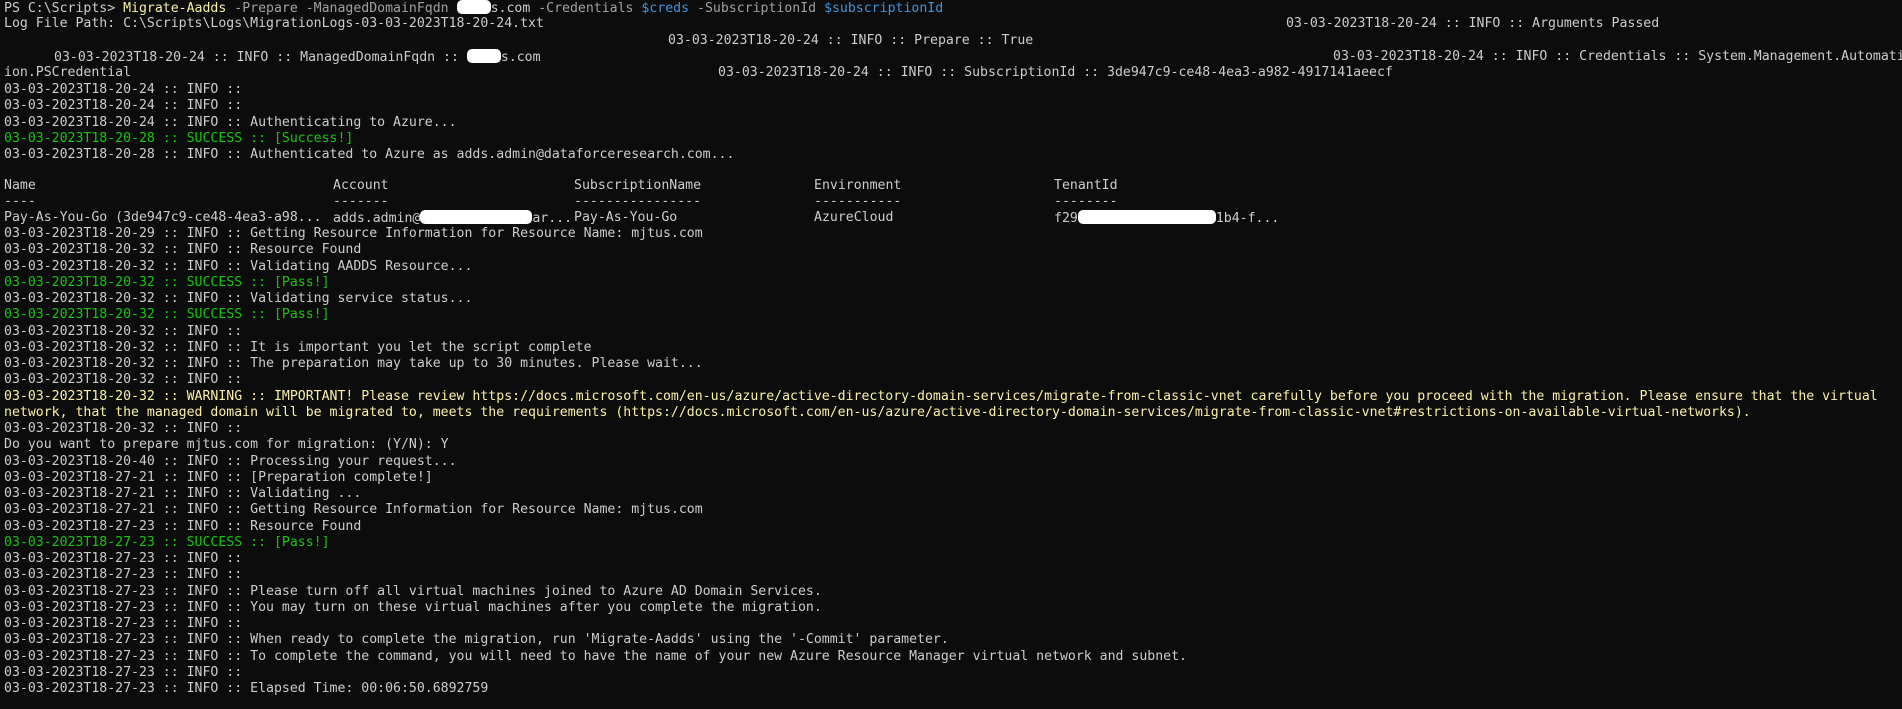 This screenshot has width=1902, height=709. What do you see at coordinates (20, 185) in the screenshot?
I see `table-header-name: Name` at bounding box center [20, 185].